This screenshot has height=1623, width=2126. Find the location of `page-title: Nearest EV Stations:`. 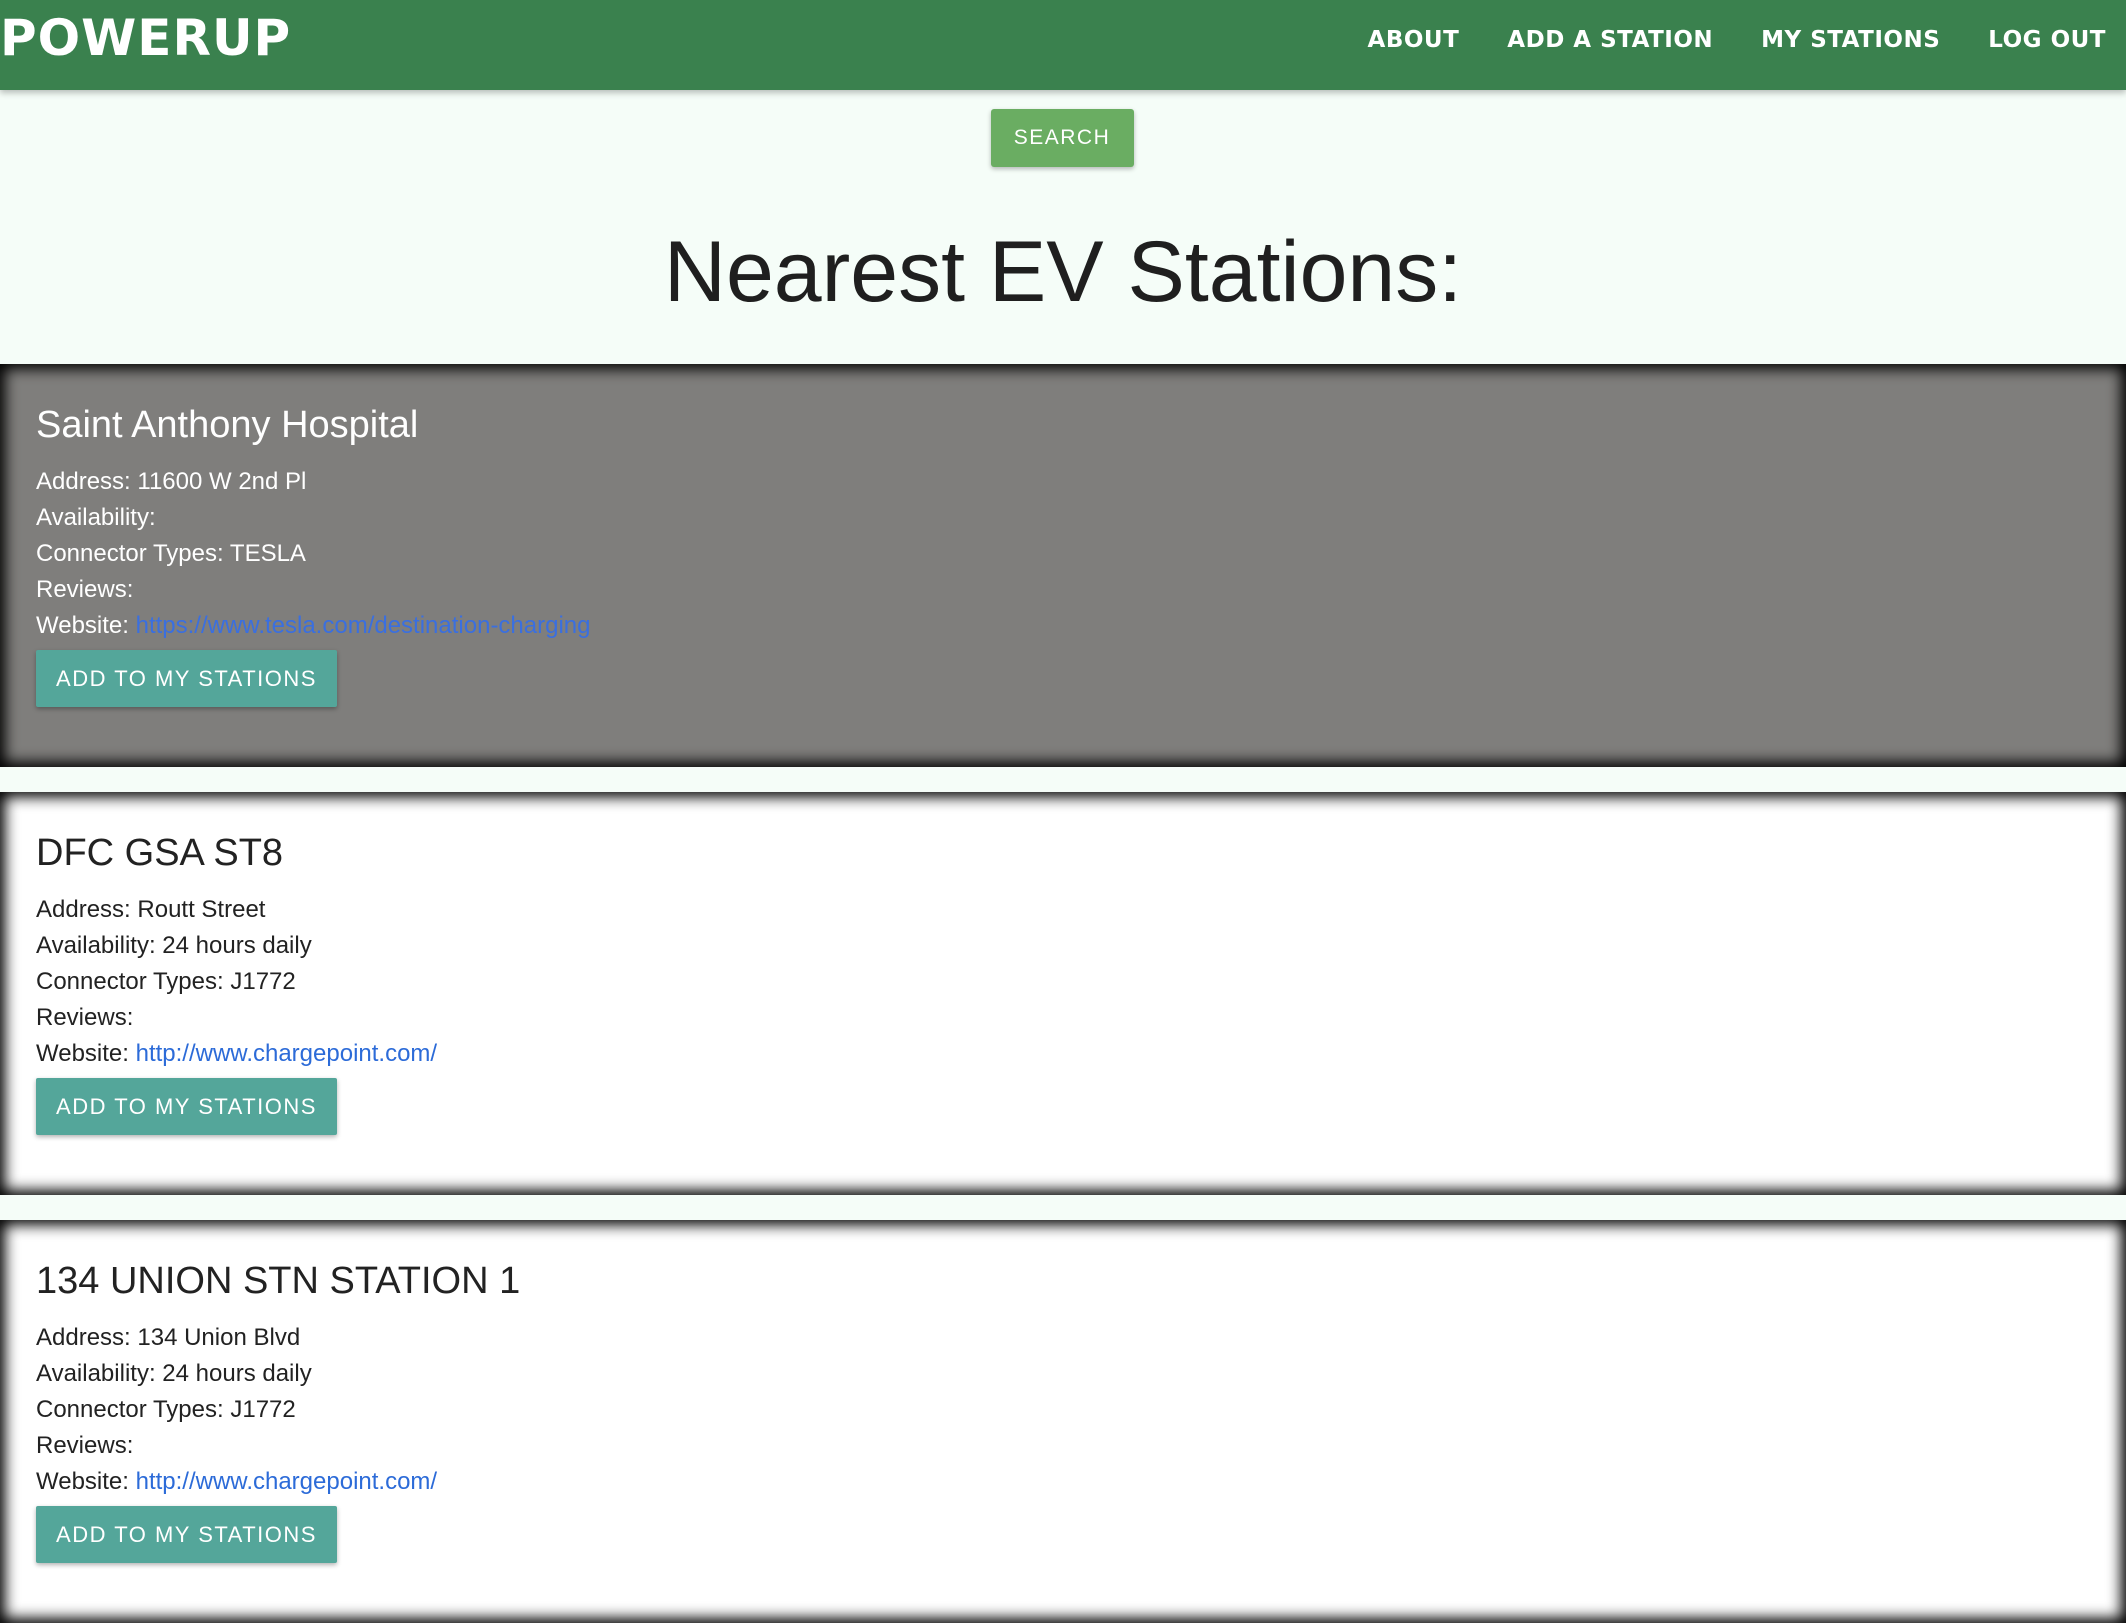

page-title: Nearest EV Stations: is located at coordinates (1063, 272).